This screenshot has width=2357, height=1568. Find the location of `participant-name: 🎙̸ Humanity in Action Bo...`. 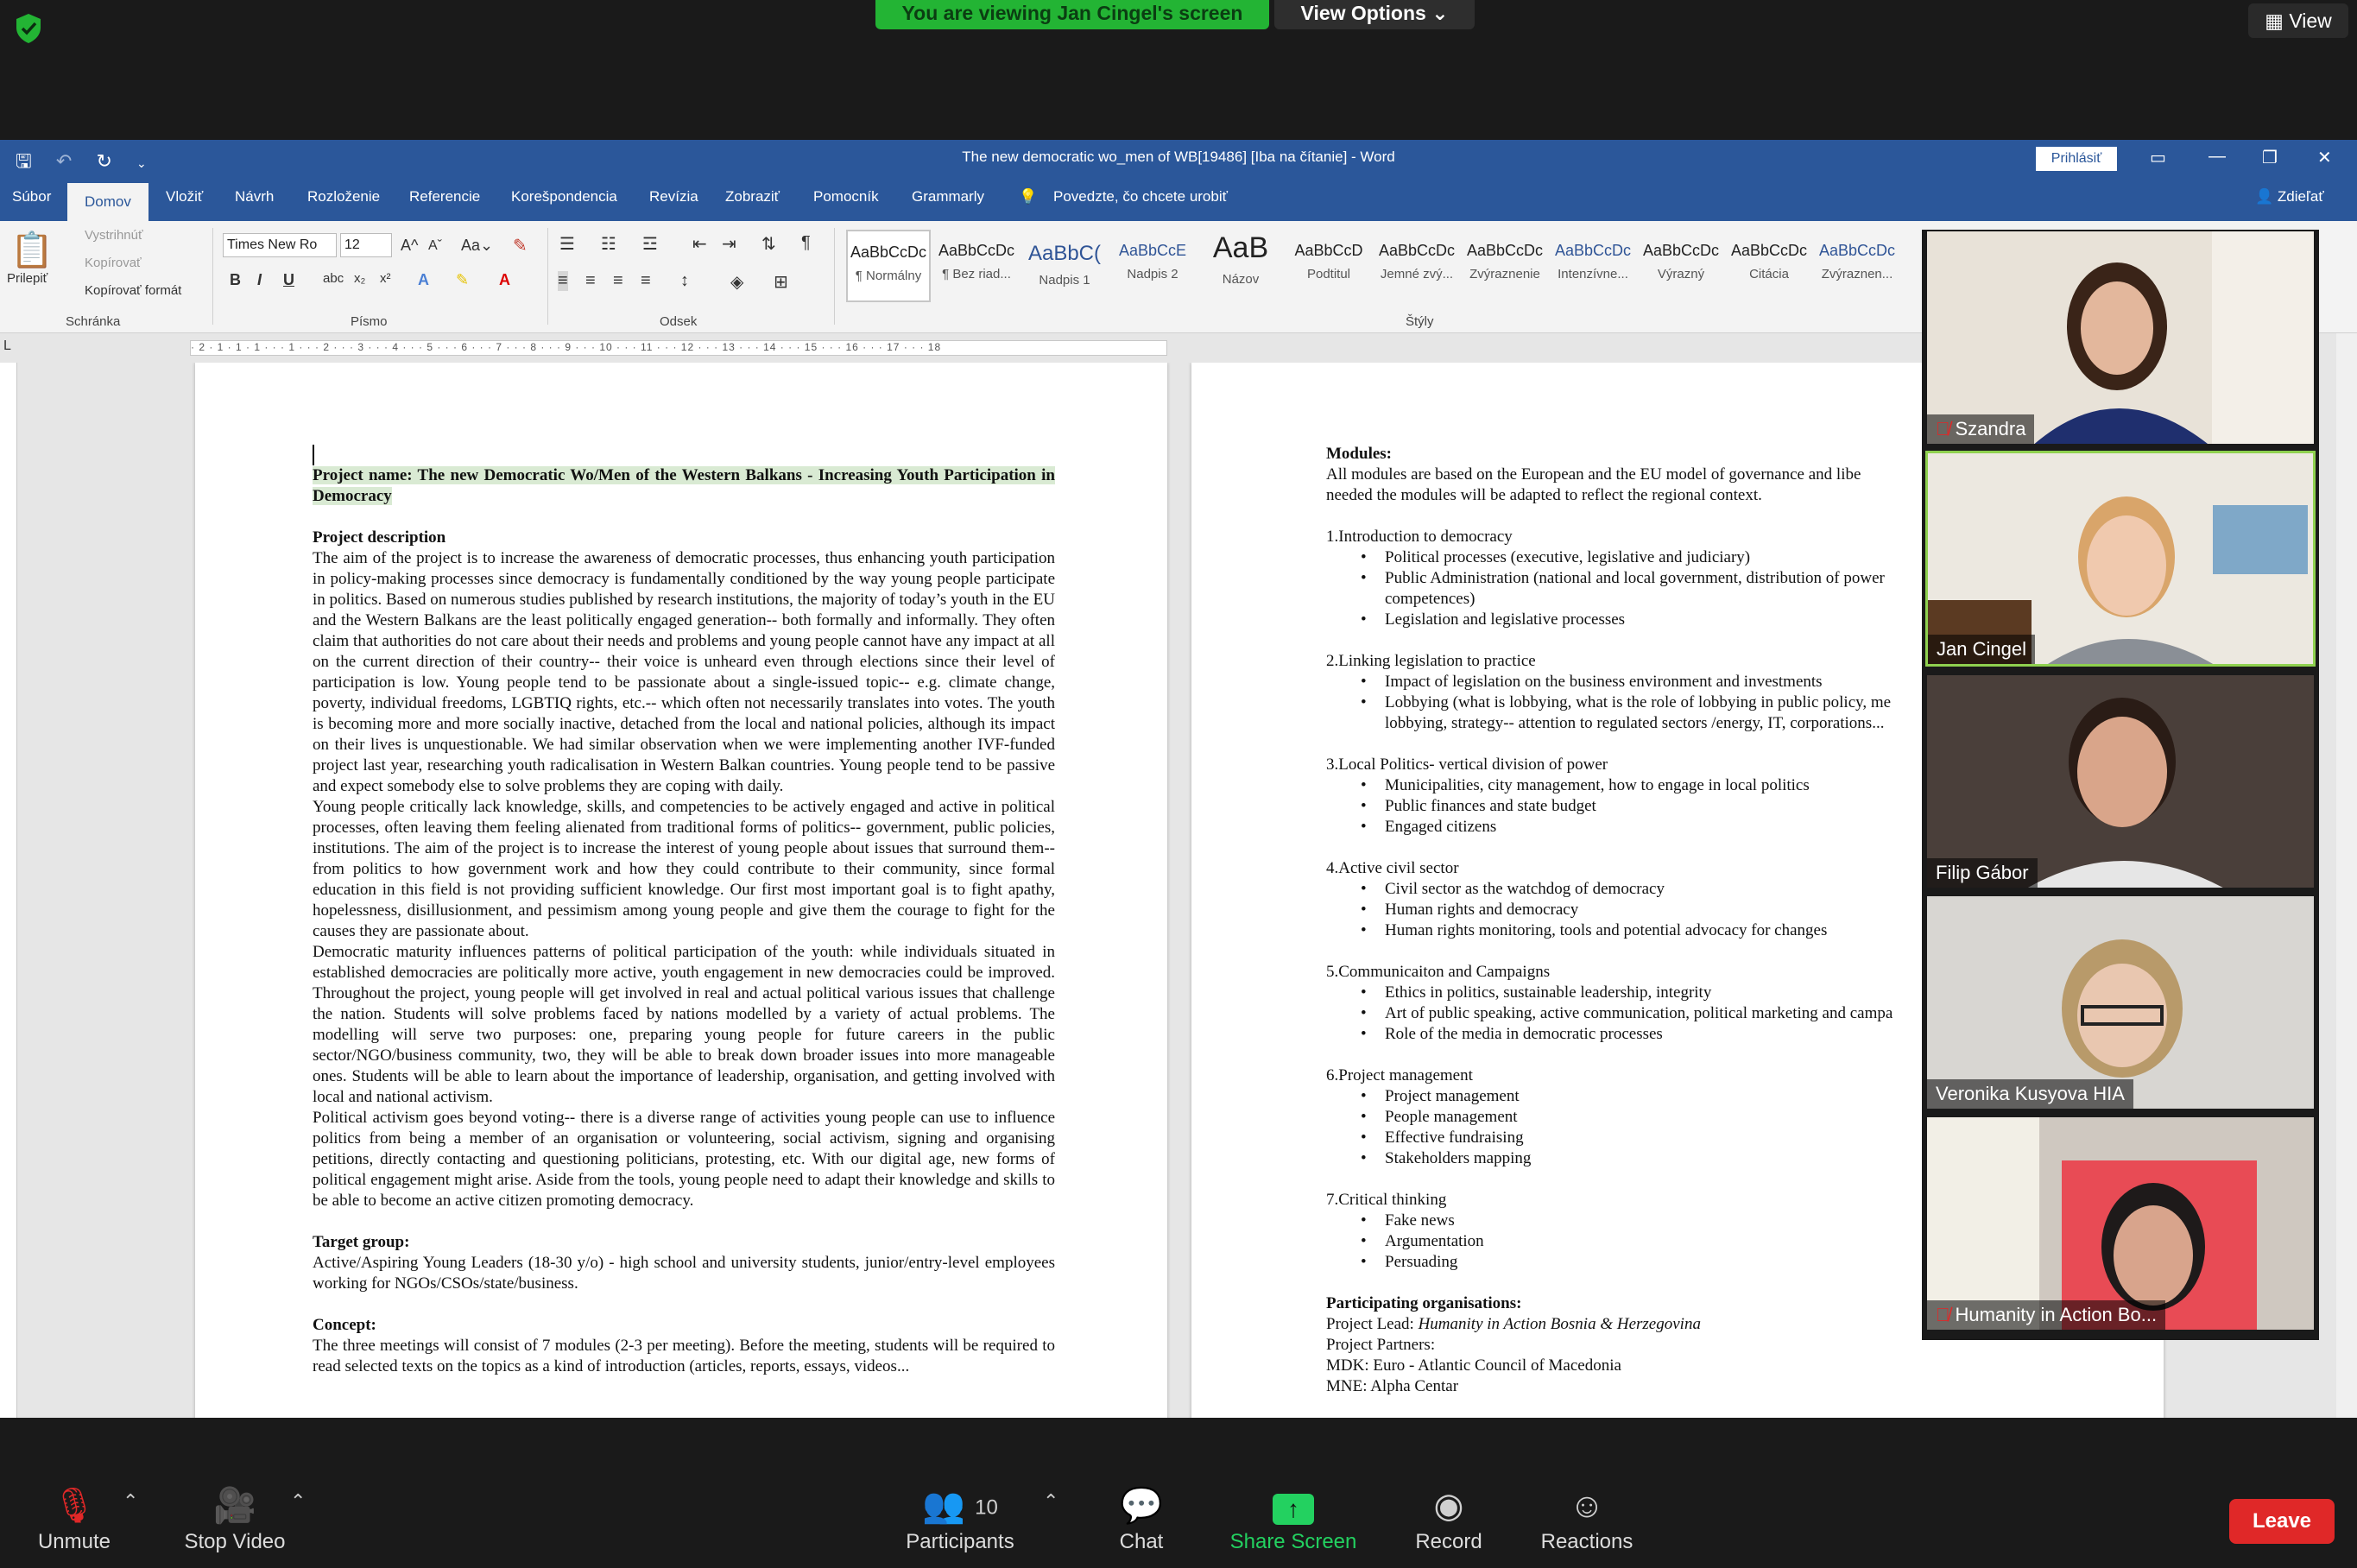

participant-name: 🎙̸ Humanity in Action Bo... is located at coordinates (2046, 1315).